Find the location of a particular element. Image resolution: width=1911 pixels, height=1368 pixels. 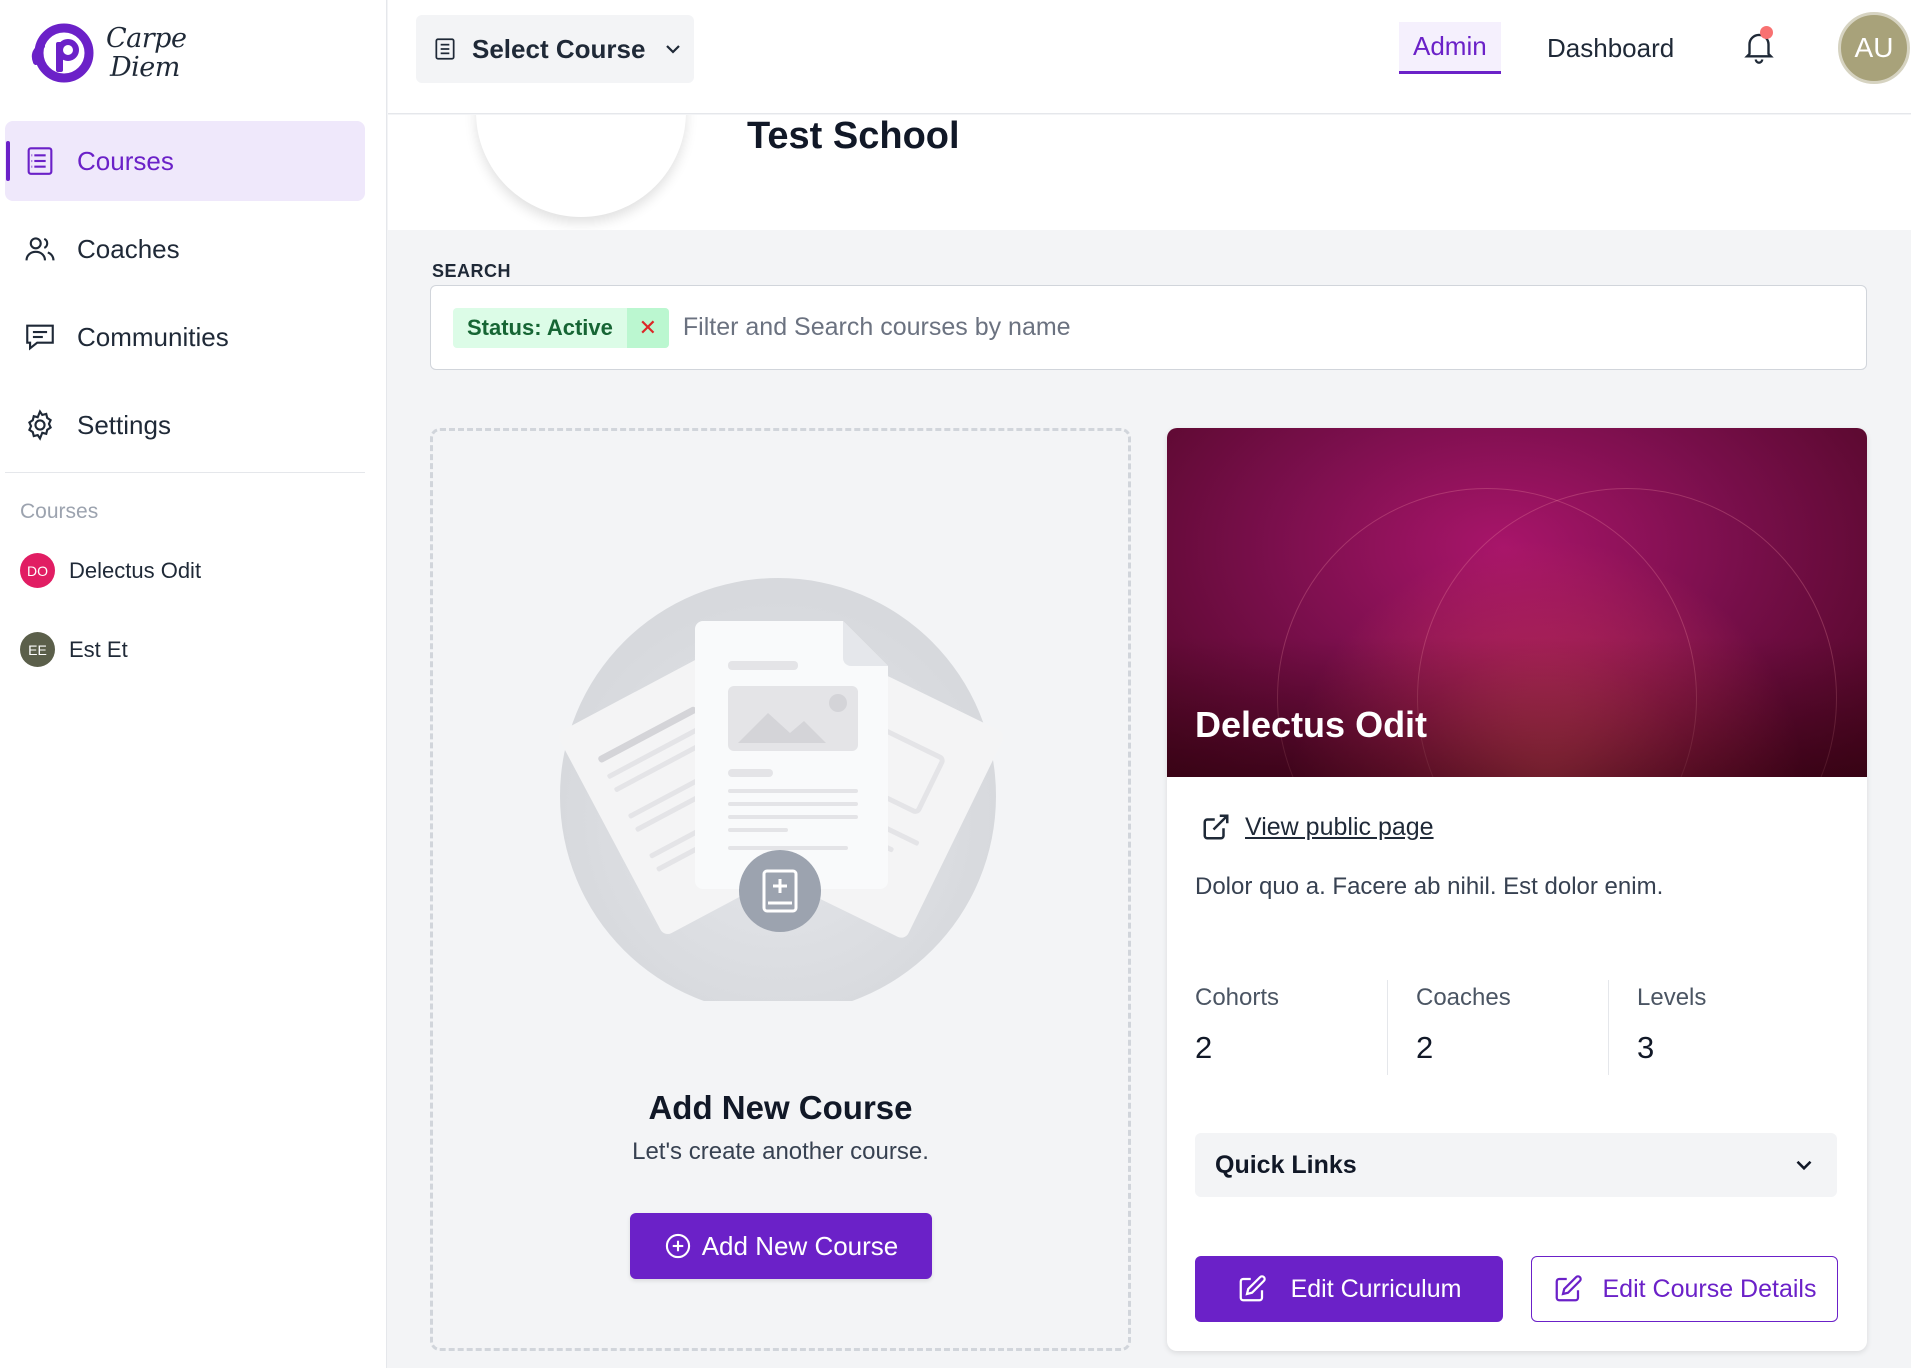

sidebar-item-label: Communities is located at coordinates (153, 336).